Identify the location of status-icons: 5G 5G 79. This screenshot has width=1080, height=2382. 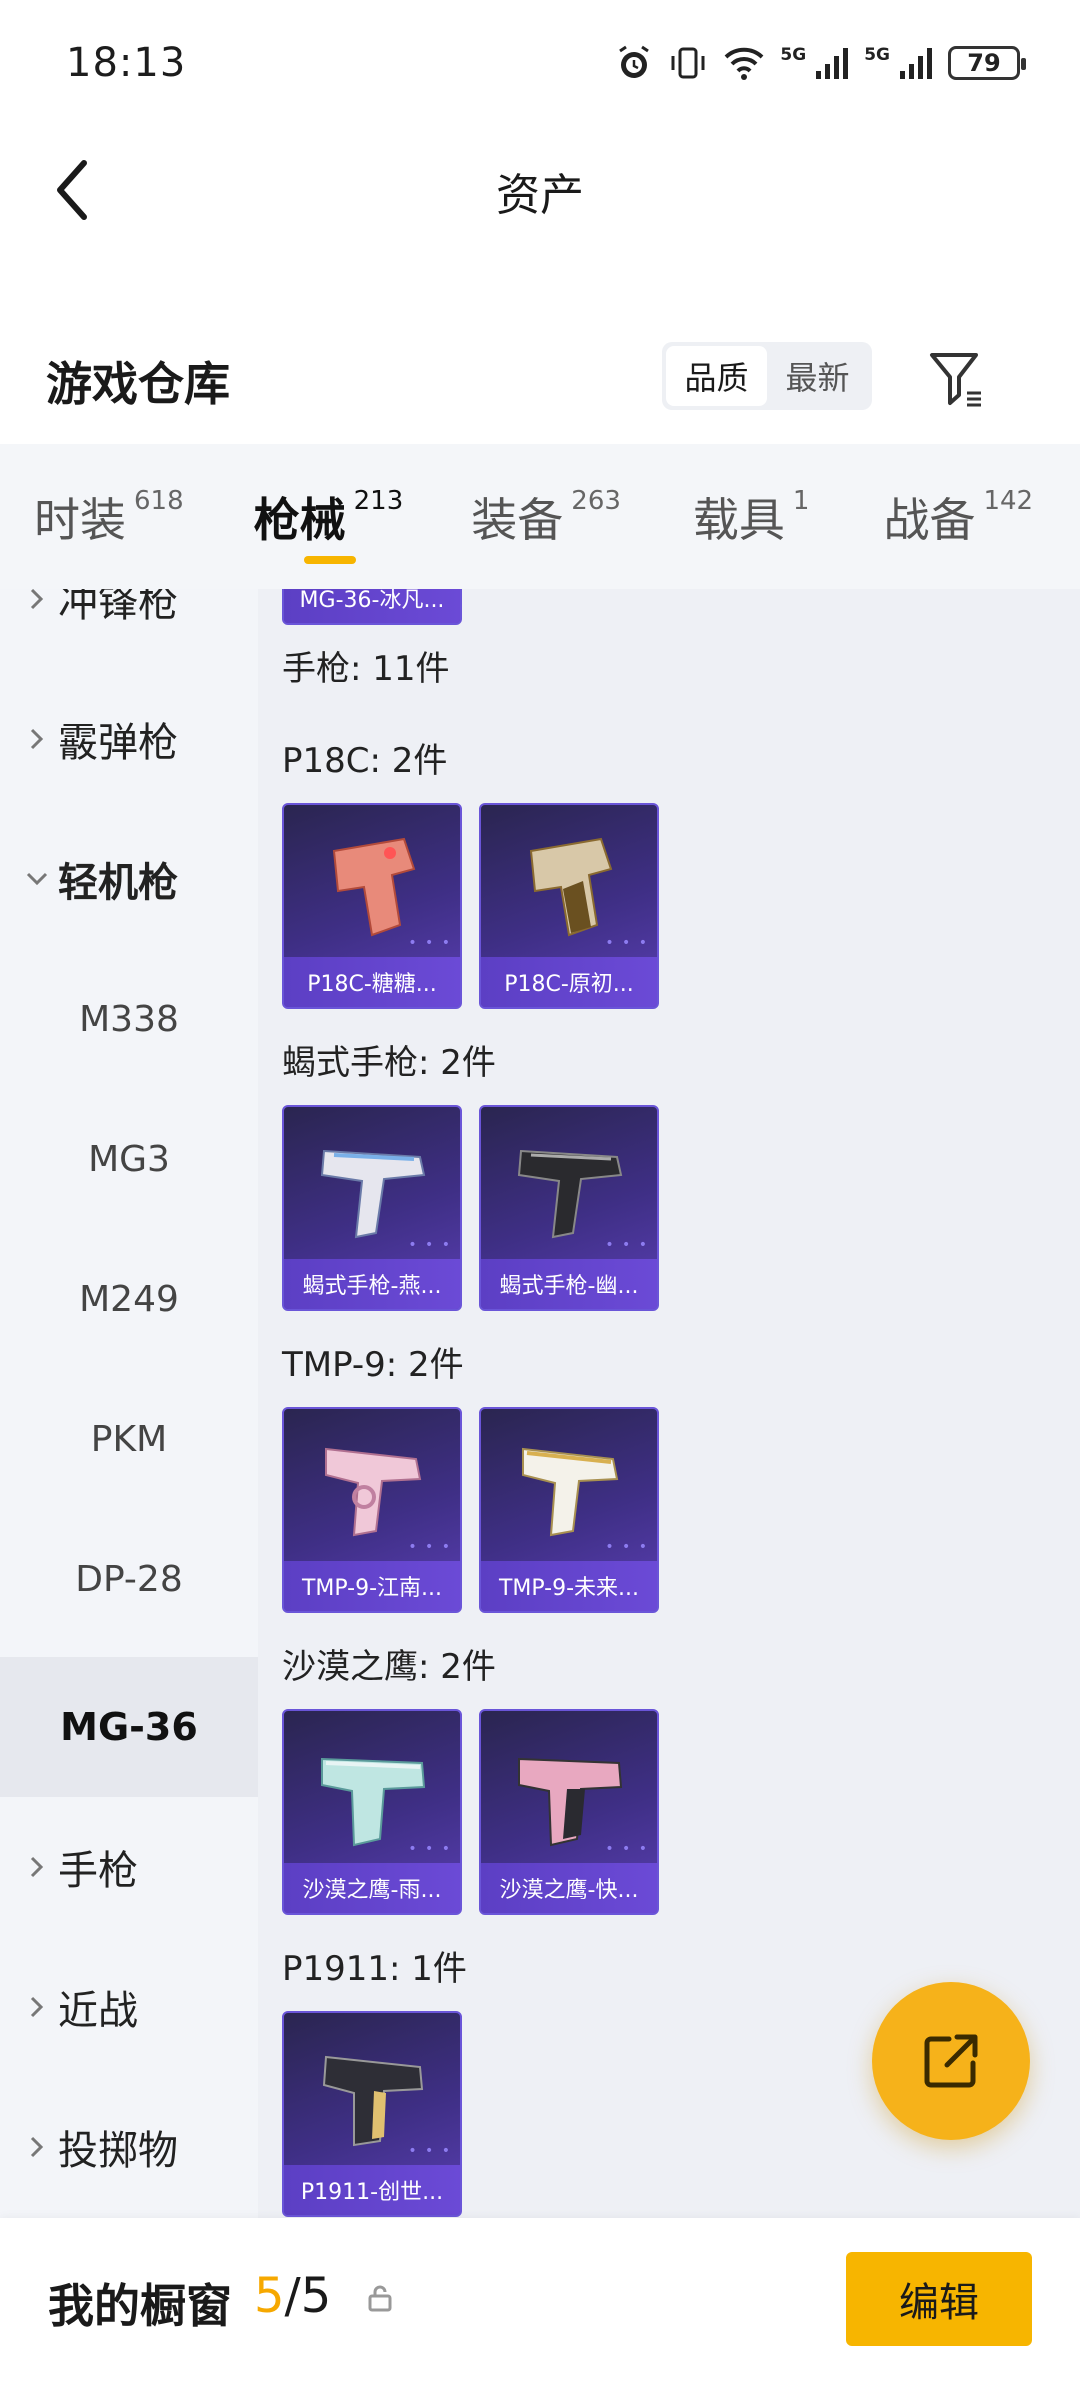
(820, 63).